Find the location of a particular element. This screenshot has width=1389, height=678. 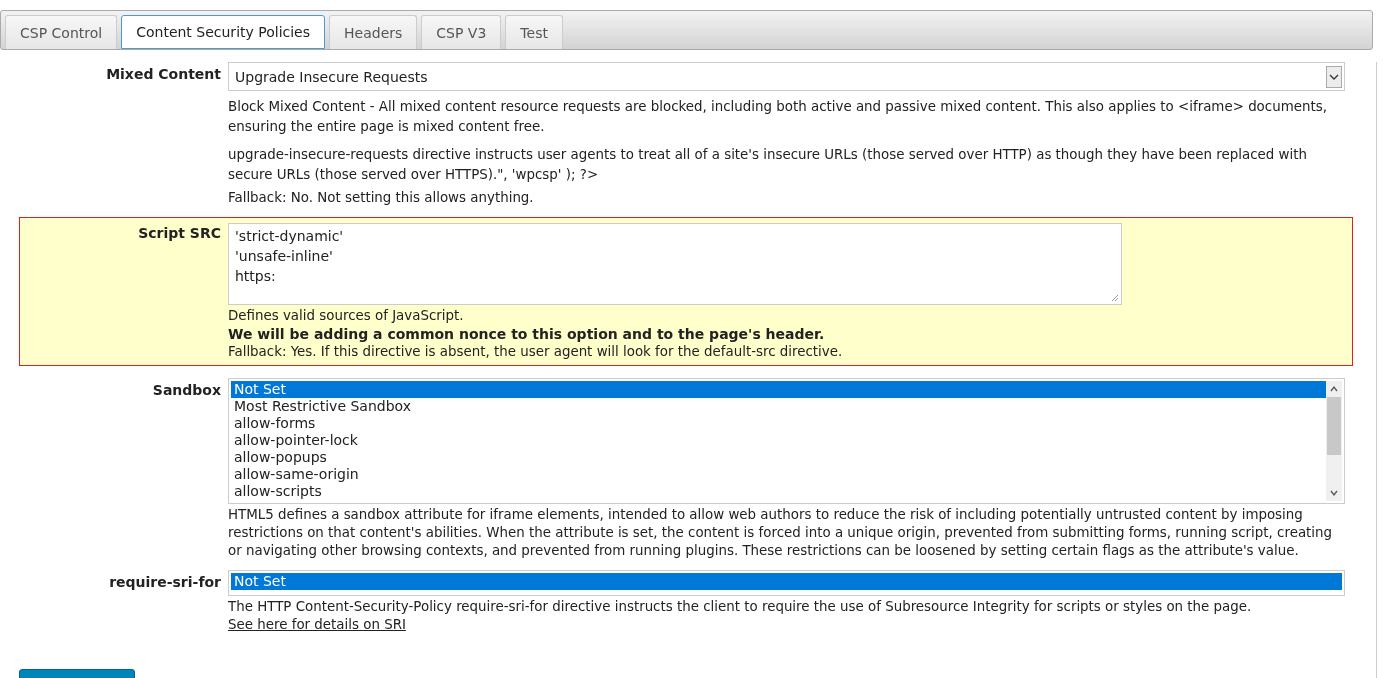

list-option: allow-scripts is located at coordinates (778, 491).